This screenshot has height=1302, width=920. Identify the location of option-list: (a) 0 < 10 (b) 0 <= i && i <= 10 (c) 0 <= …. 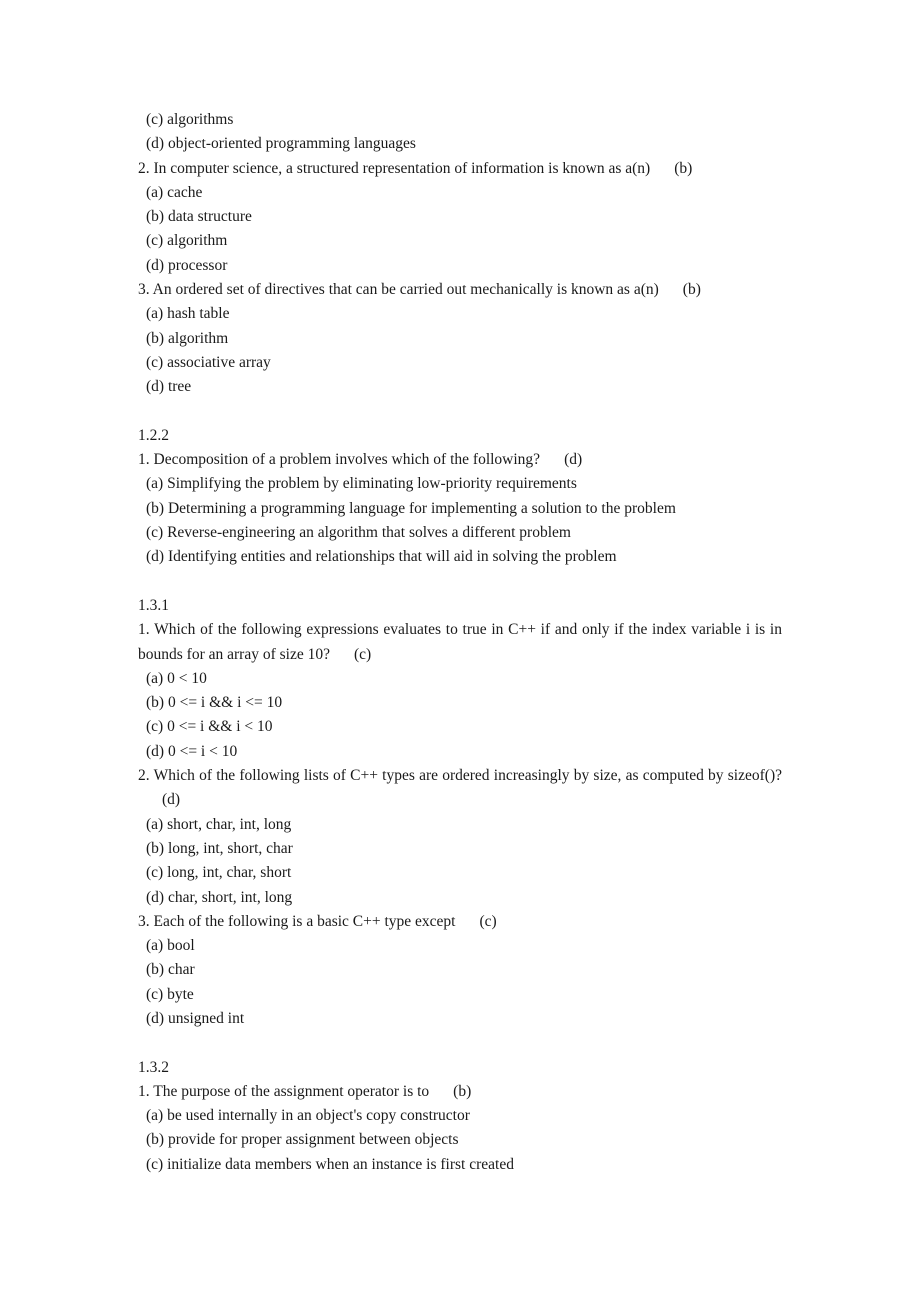
(460, 715).